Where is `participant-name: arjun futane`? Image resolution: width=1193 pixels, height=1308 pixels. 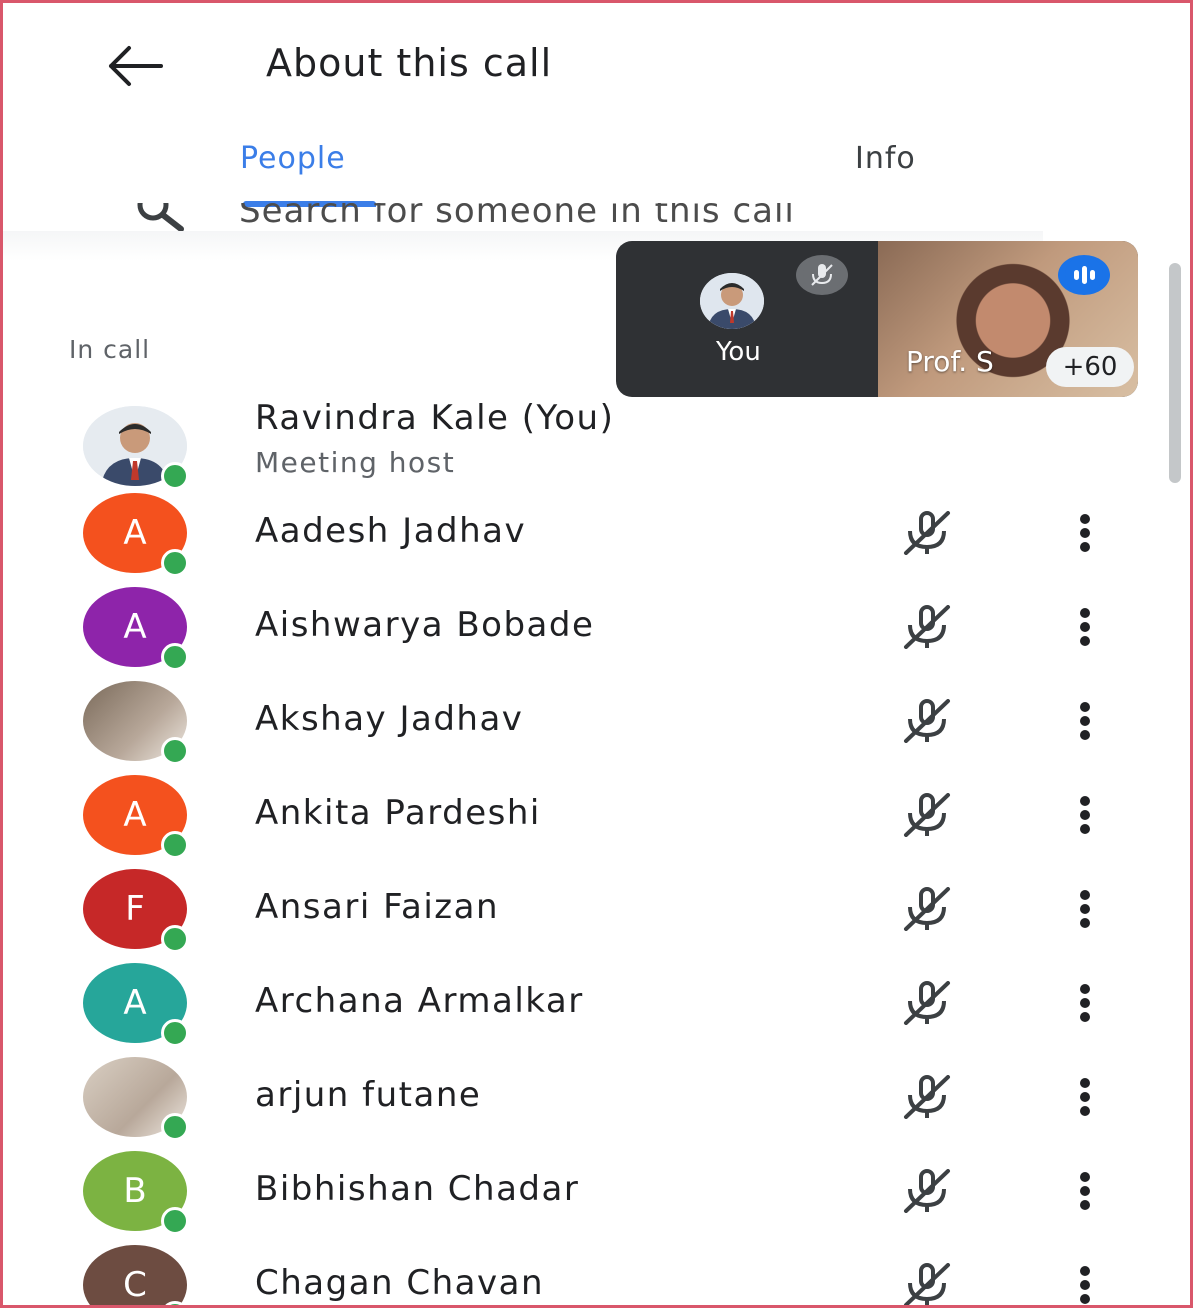 participant-name: arjun futane is located at coordinates (368, 1095).